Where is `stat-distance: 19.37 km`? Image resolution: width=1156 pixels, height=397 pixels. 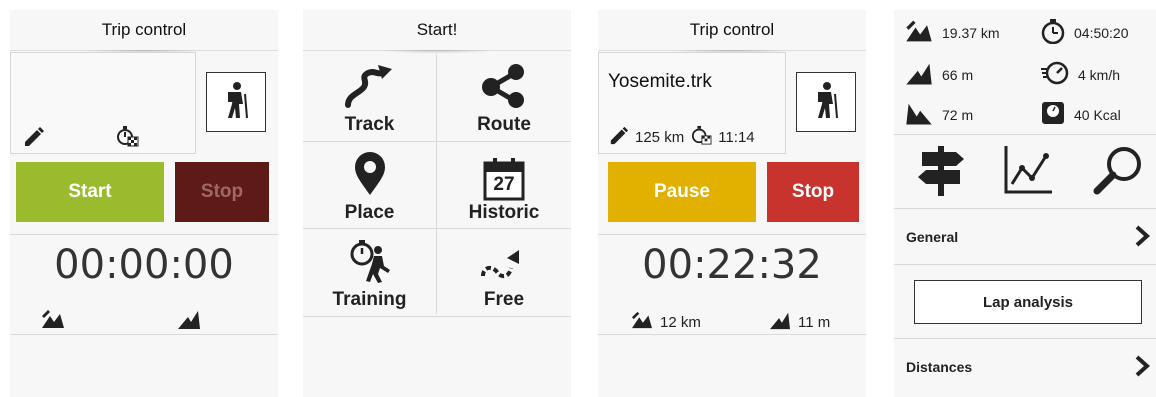 stat-distance: 19.37 km is located at coordinates (952, 32).